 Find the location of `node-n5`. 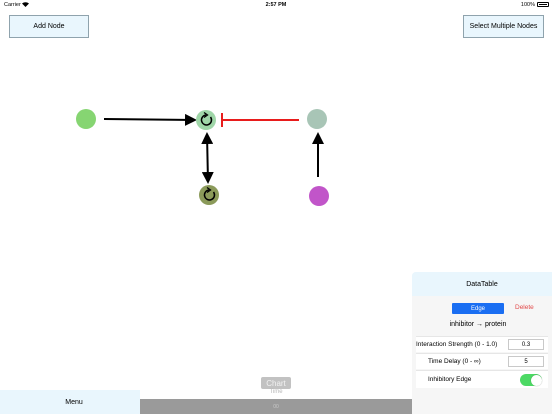

node-n5 is located at coordinates (319, 196).